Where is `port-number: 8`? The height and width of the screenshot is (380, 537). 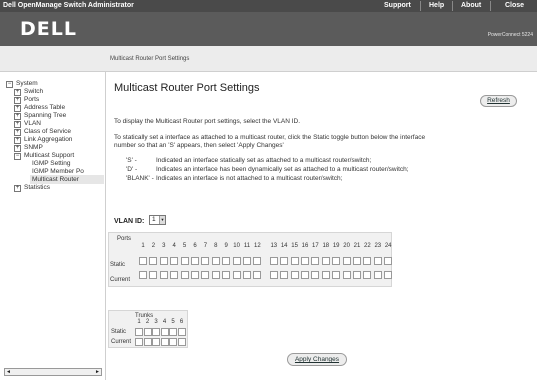 port-number: 8 is located at coordinates (216, 246).